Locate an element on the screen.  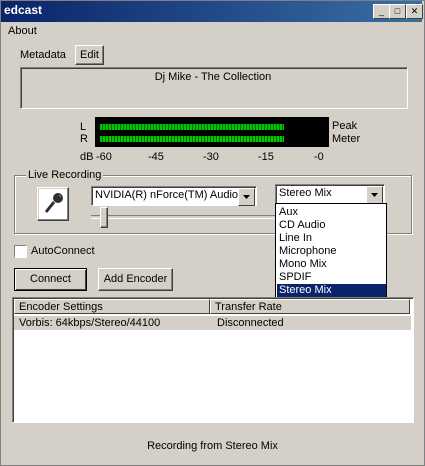
microphone-button is located at coordinates (53, 204).